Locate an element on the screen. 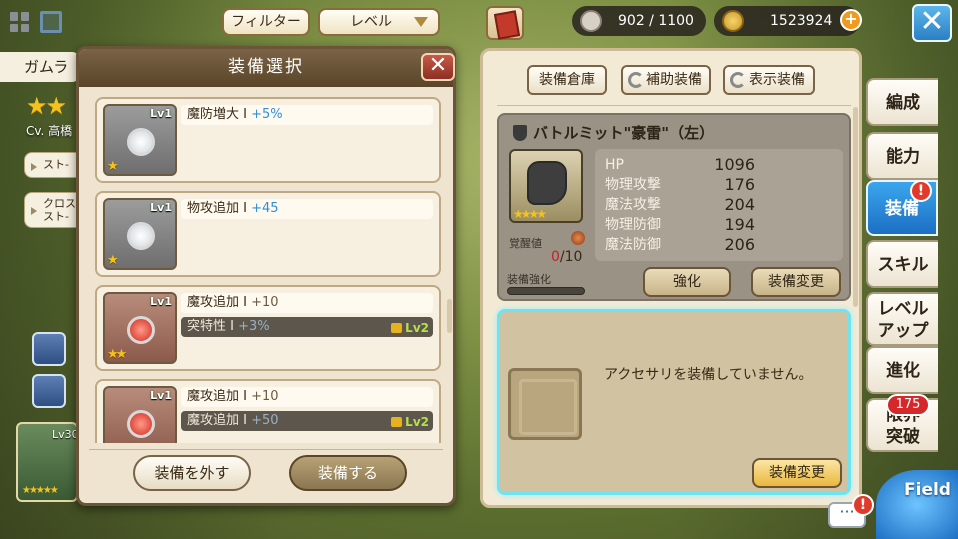  armor-icon is located at coordinates (49, 349).